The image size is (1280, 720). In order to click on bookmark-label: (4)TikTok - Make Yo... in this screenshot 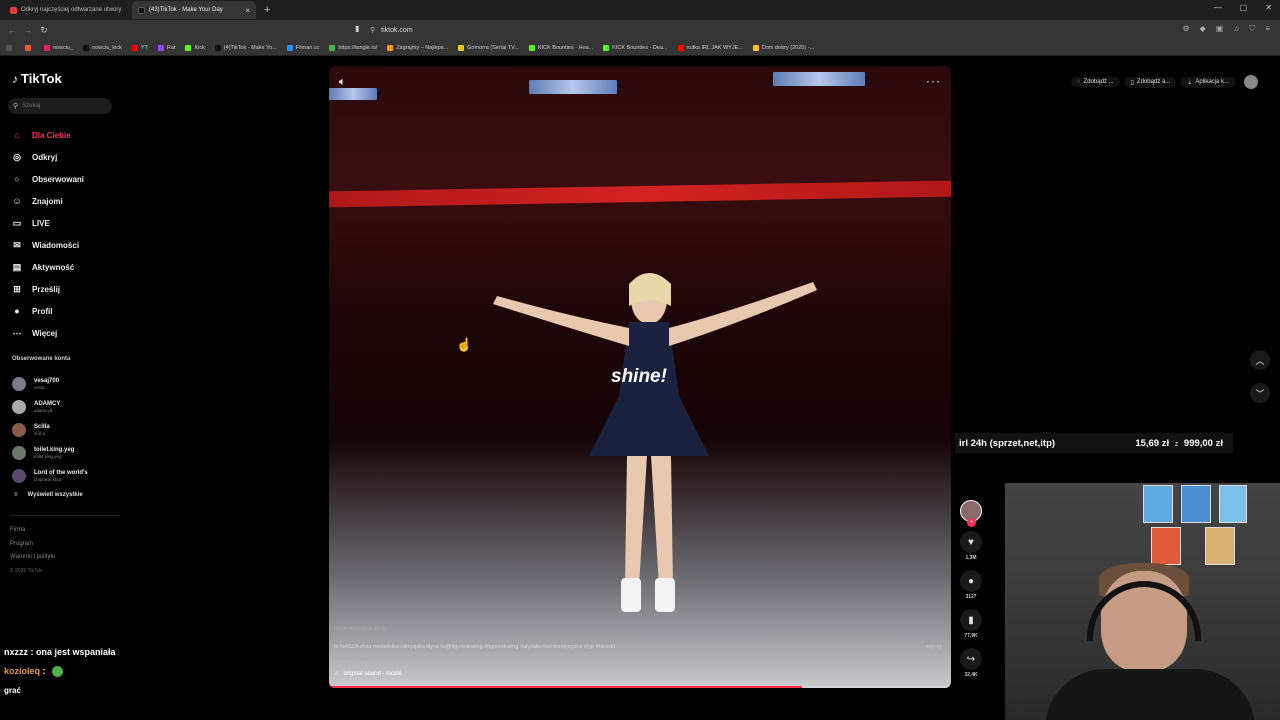, I will do `click(250, 47)`.